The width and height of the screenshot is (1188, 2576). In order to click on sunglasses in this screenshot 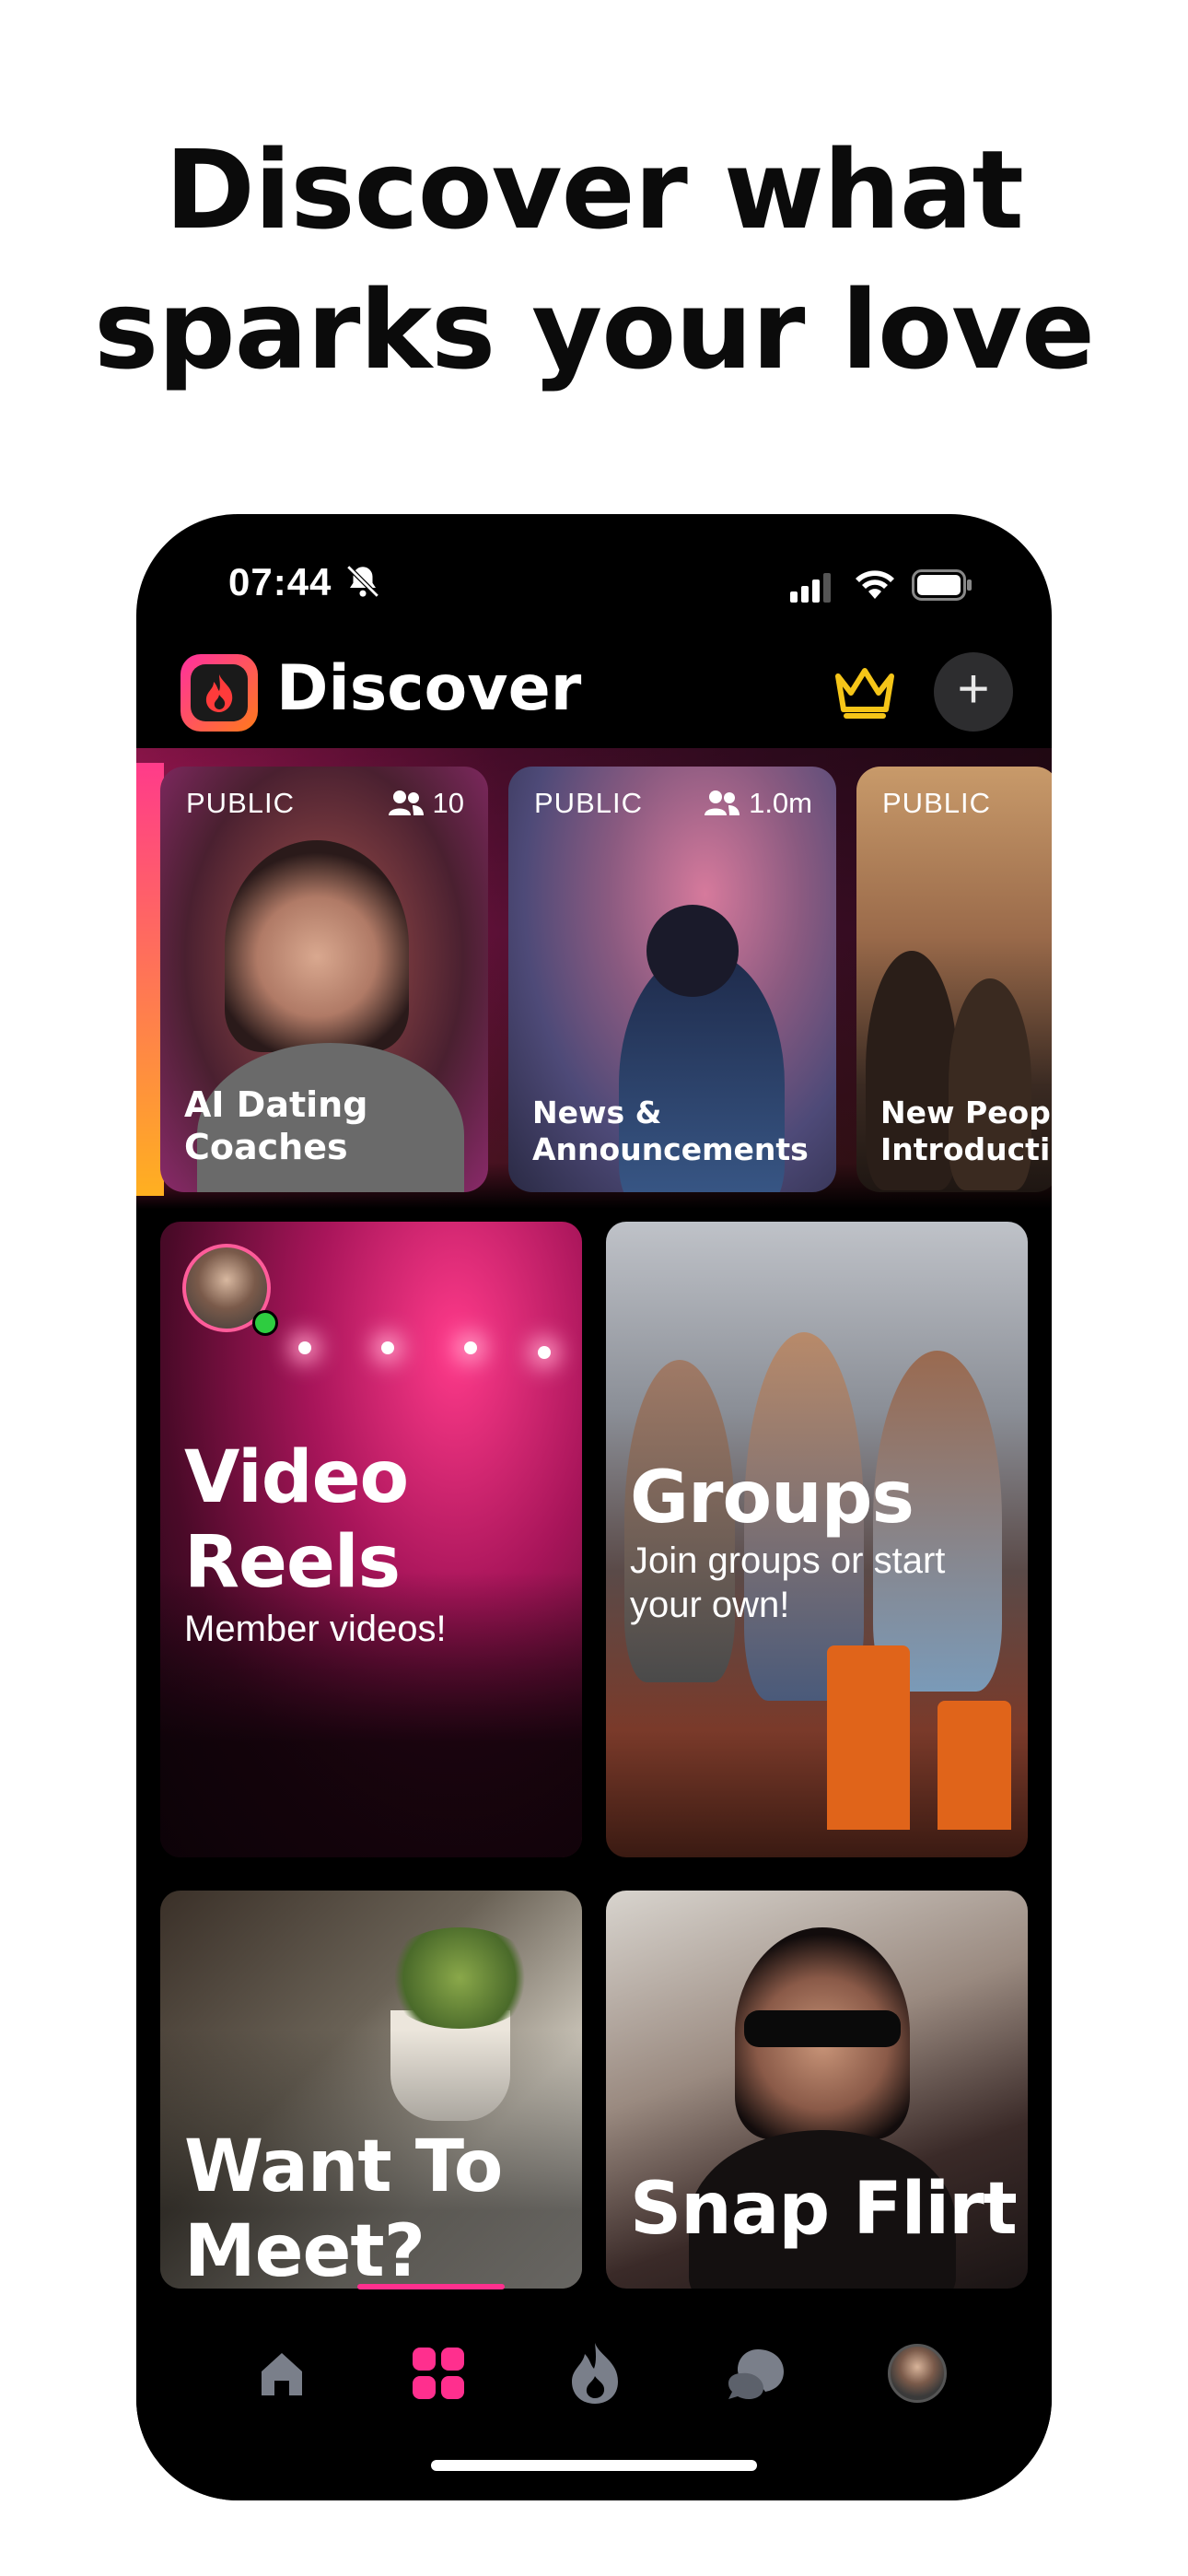, I will do `click(822, 2029)`.